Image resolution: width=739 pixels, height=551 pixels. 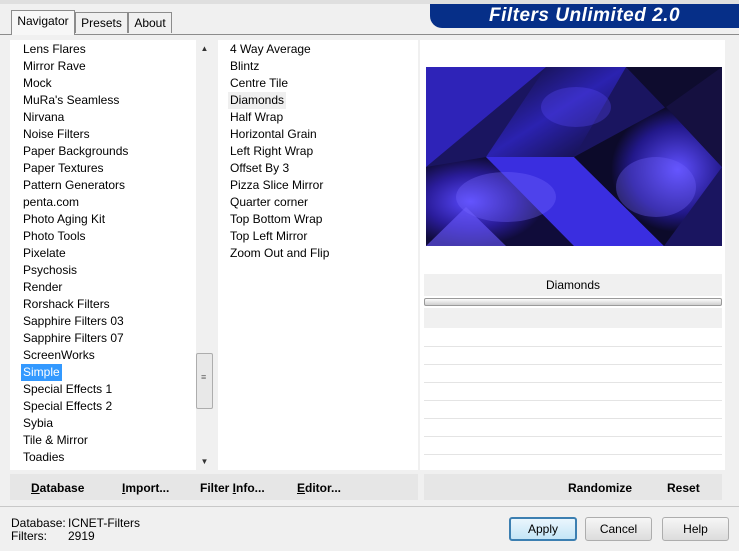 What do you see at coordinates (44, 253) in the screenshot?
I see `category-list-item: Pixelate` at bounding box center [44, 253].